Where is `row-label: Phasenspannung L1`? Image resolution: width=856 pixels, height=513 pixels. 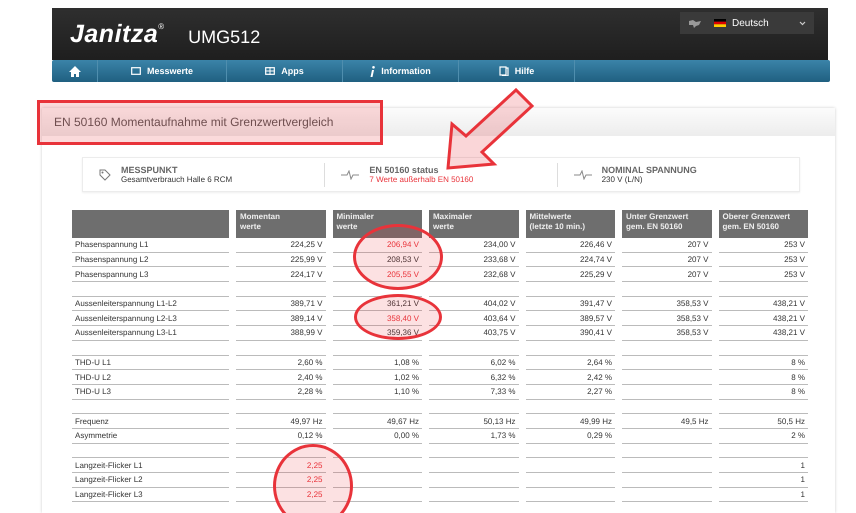 row-label: Phasenspannung L1 is located at coordinates (150, 245).